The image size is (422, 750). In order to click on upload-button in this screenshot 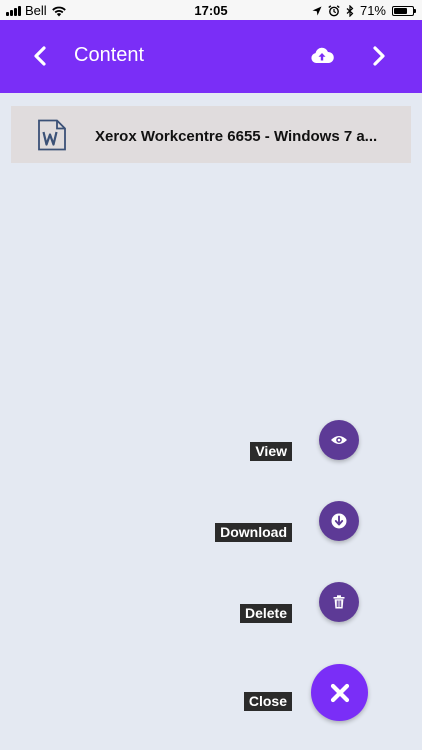, I will do `click(322, 56)`.